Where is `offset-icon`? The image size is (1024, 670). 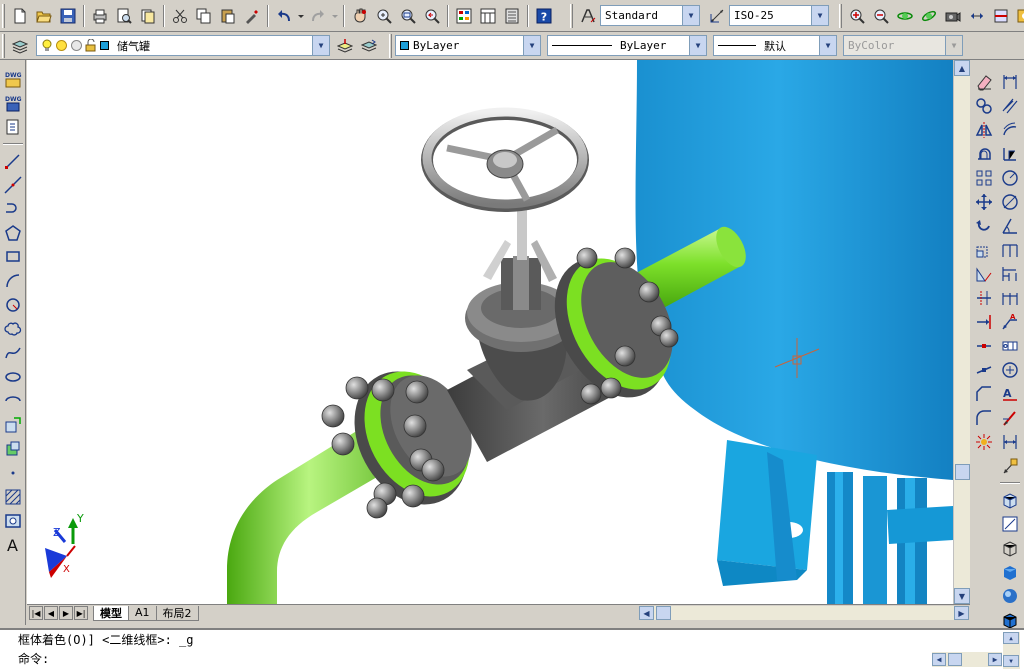
offset-icon is located at coordinates (984, 154).